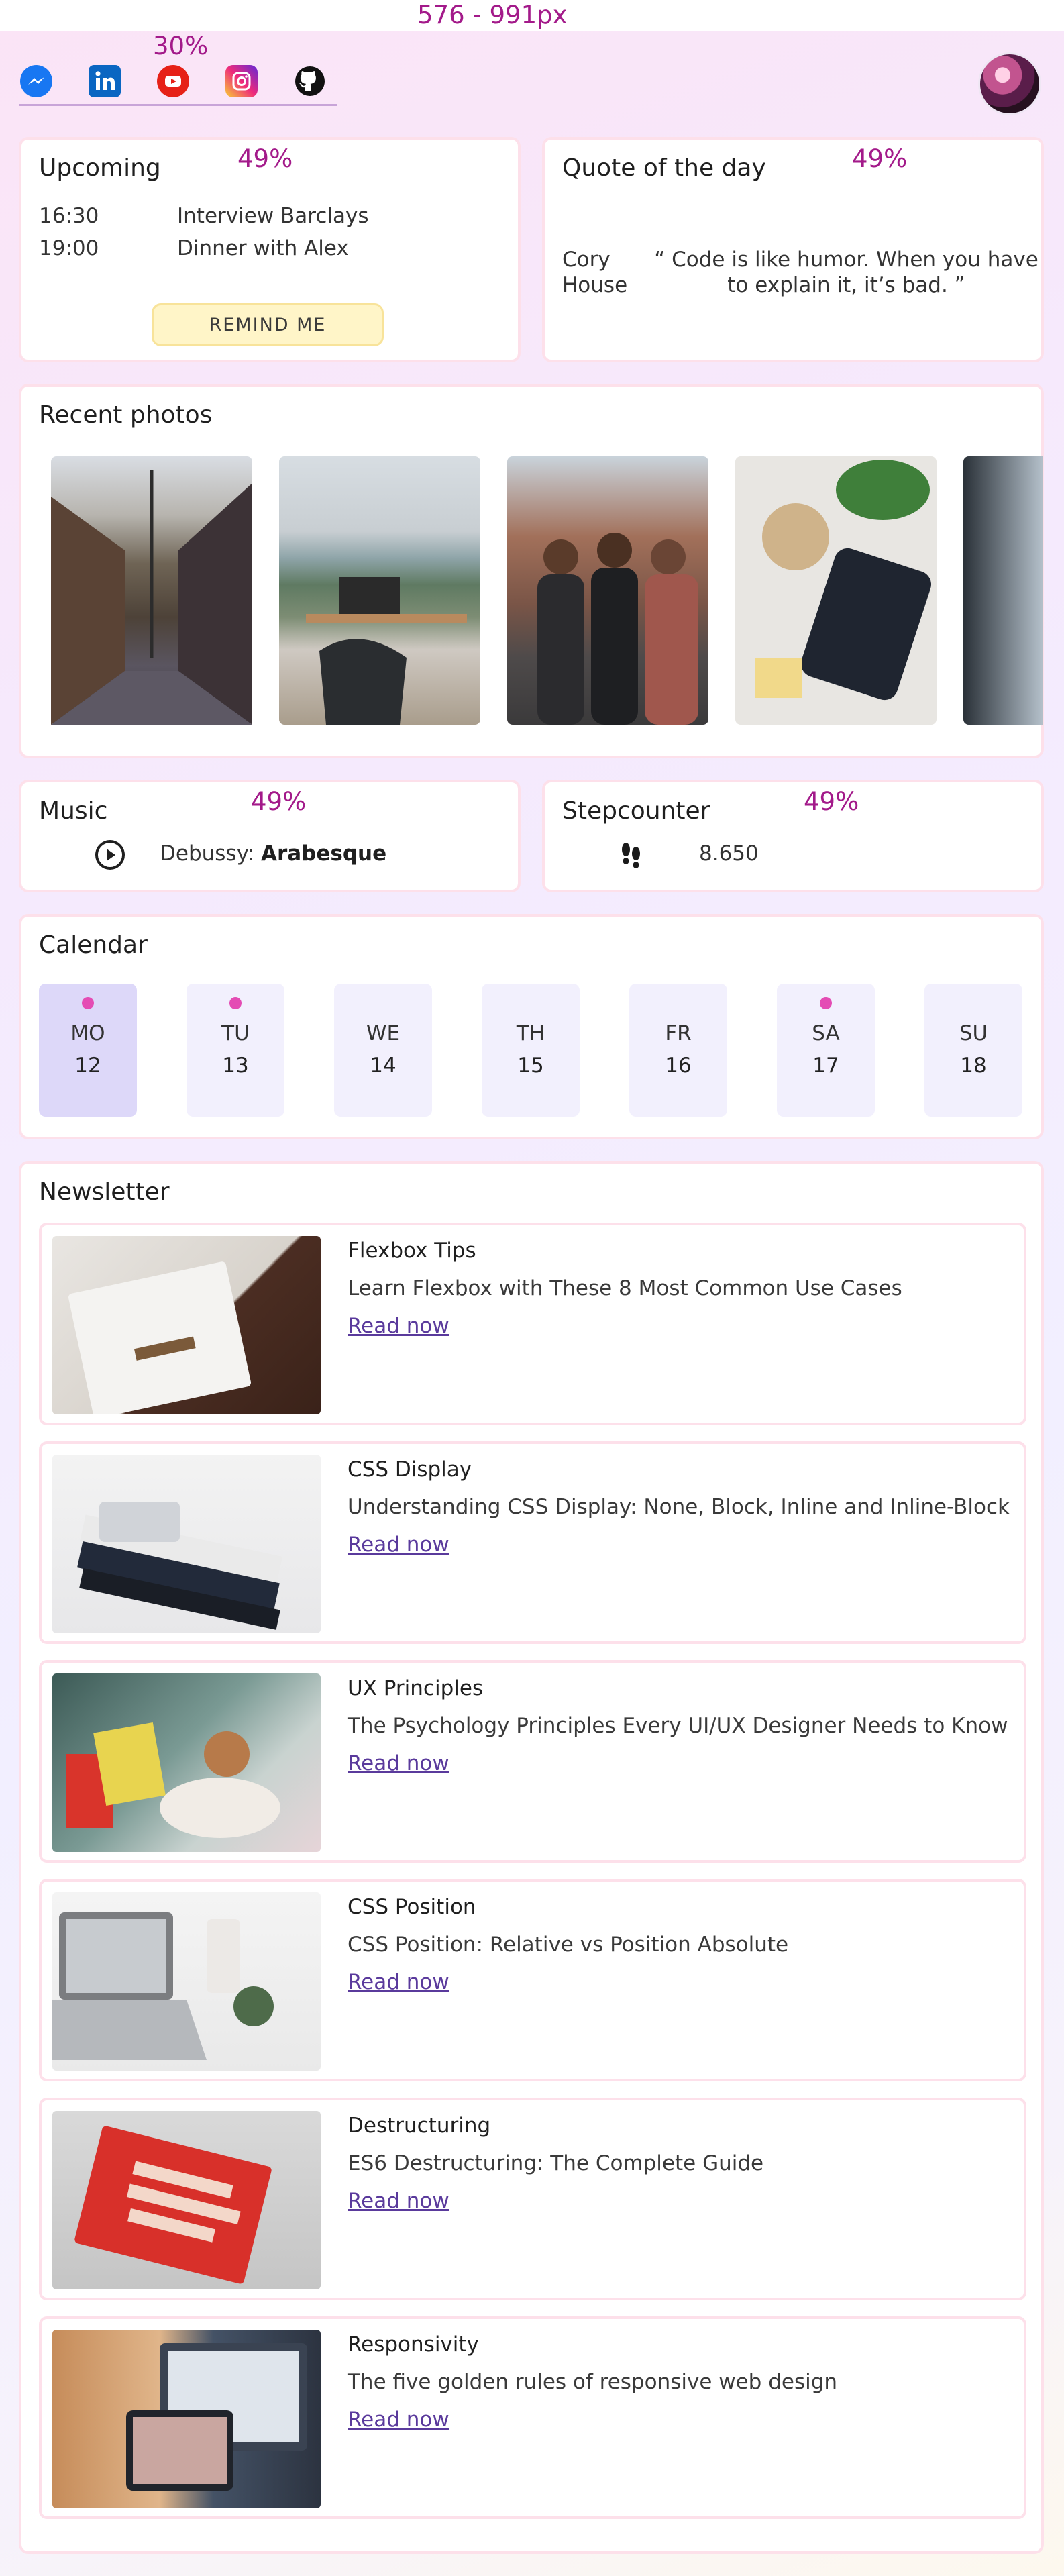 Image resolution: width=1064 pixels, height=2576 pixels. What do you see at coordinates (279, 801) in the screenshot?
I see `music-width-label: 49%` at bounding box center [279, 801].